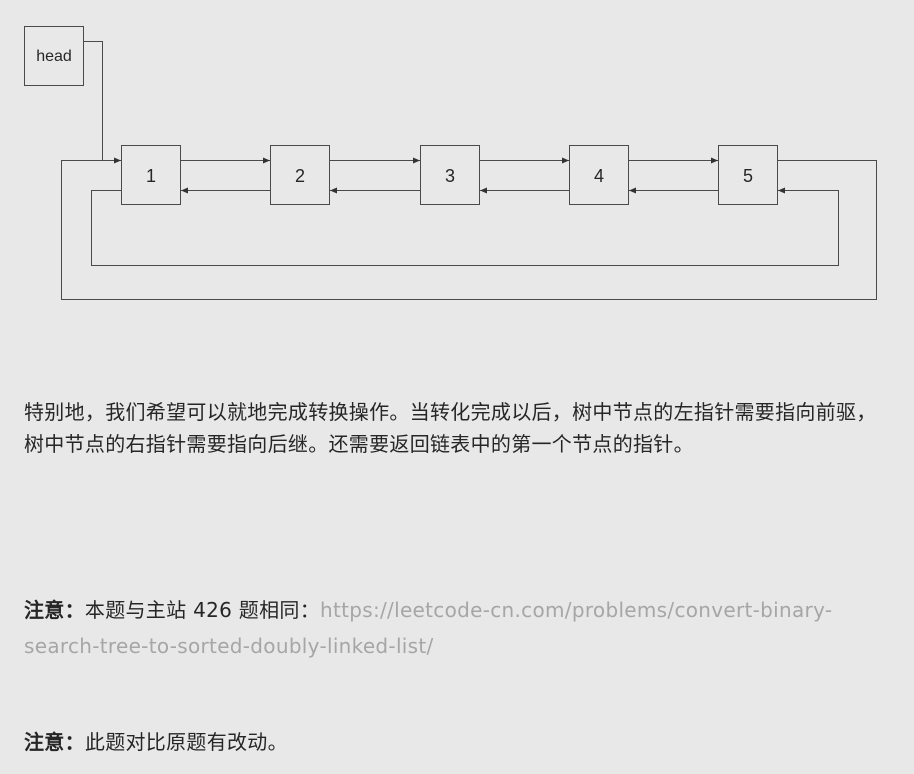 Image resolution: width=914 pixels, height=774 pixels. Describe the element at coordinates (454, 742) in the screenshot. I see `note-modified: 注意：此题对比原题有改动。` at that location.